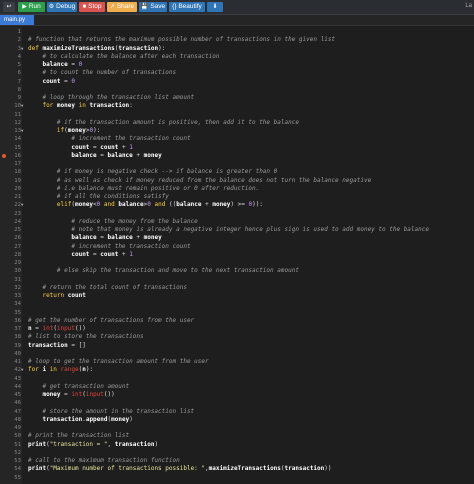 The image size is (474, 484). Describe the element at coordinates (17, 20) in the screenshot. I see `tab-main-py: main.py` at that location.